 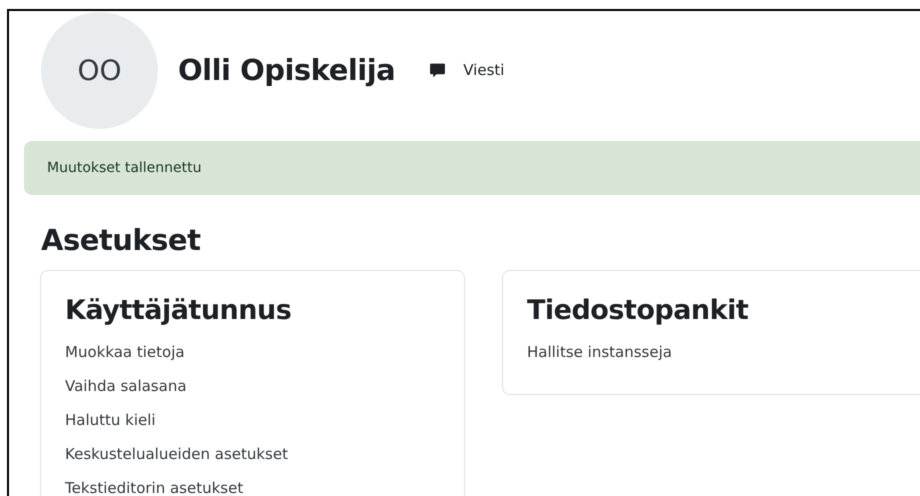 What do you see at coordinates (466, 70) in the screenshot?
I see `message-link: Viesti` at bounding box center [466, 70].